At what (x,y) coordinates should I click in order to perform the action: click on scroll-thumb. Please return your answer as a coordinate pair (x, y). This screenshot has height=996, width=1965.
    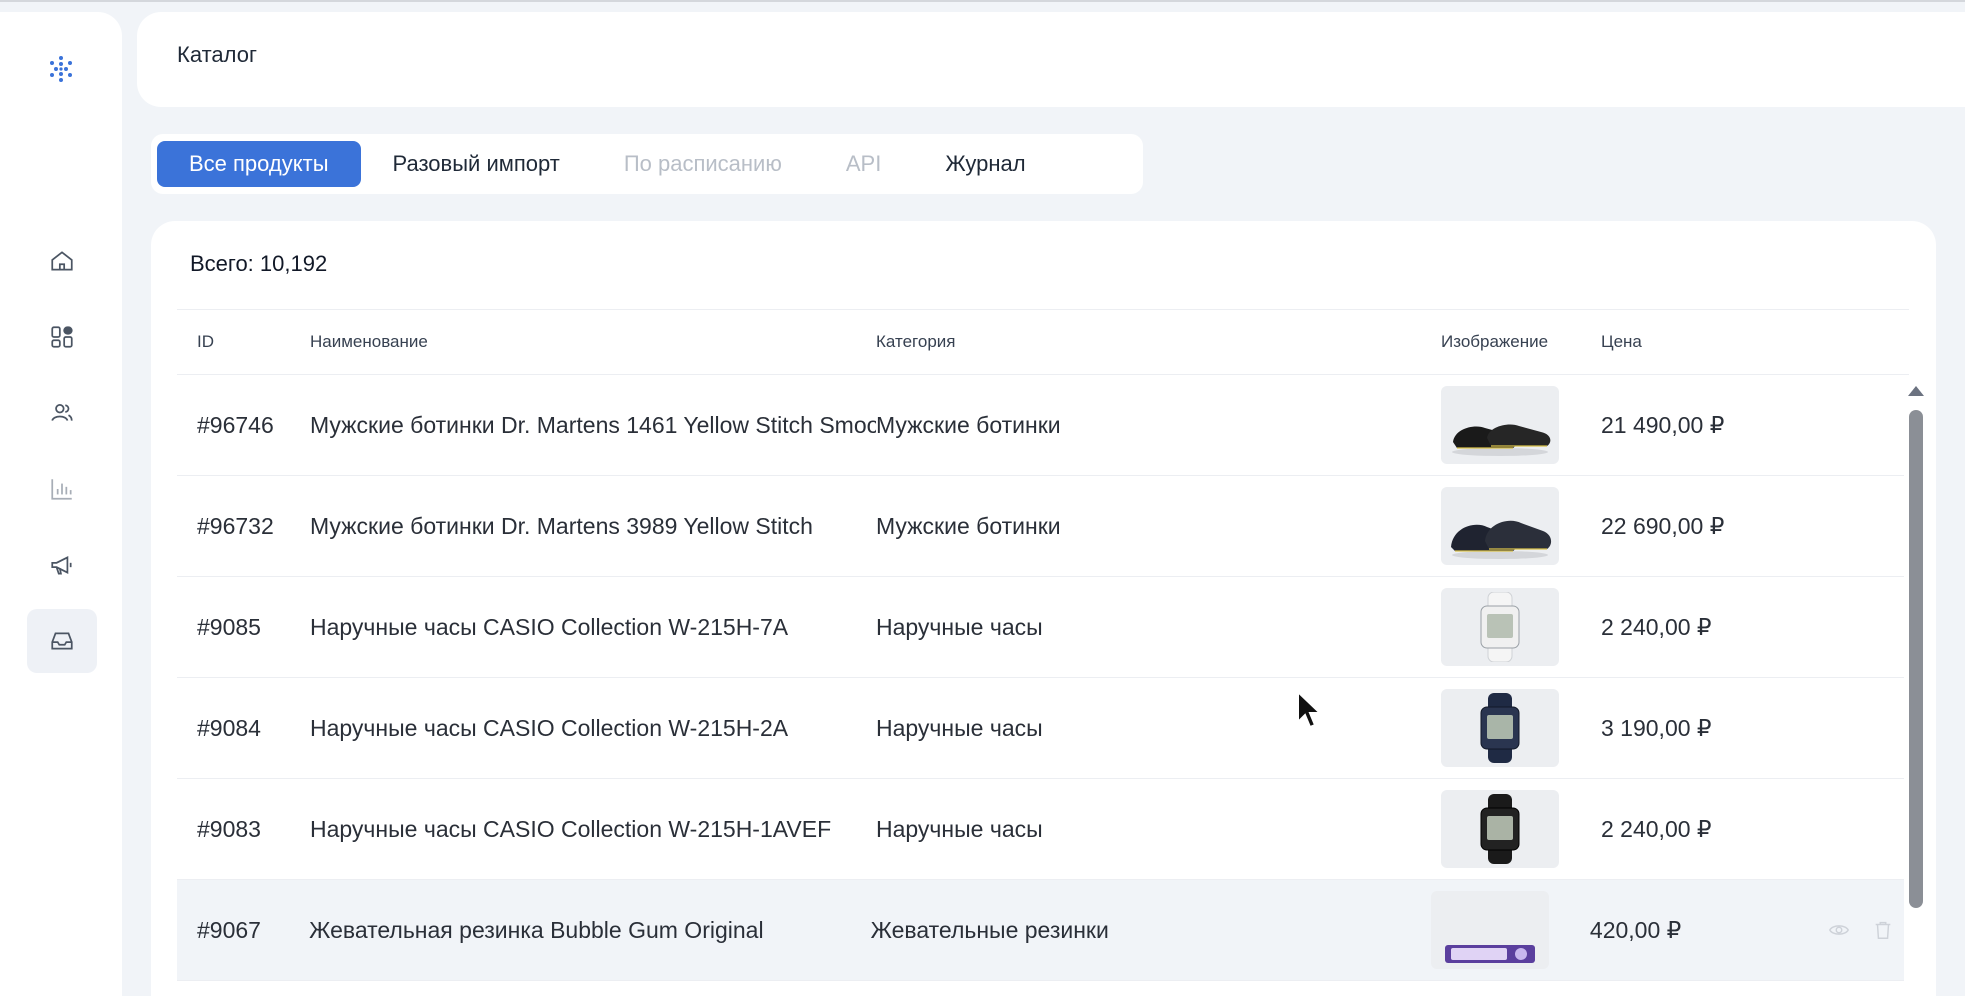
    Looking at the image, I should click on (1916, 659).